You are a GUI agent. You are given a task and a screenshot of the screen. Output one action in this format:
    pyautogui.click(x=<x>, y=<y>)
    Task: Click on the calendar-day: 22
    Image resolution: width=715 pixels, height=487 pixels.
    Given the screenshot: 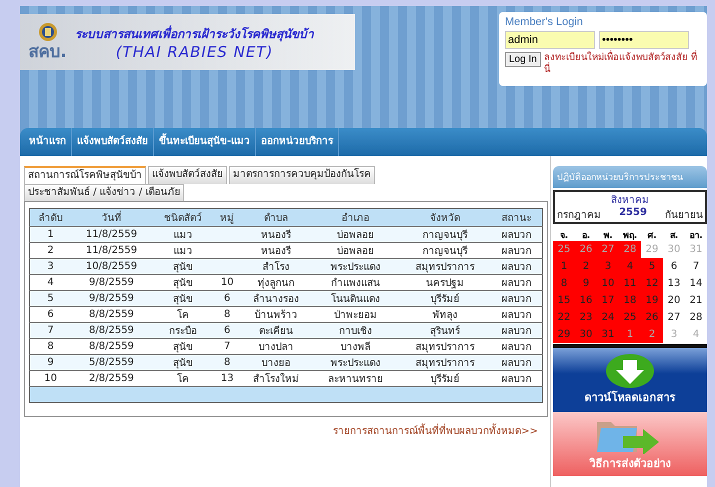 What is the action you would take?
    pyautogui.click(x=564, y=317)
    